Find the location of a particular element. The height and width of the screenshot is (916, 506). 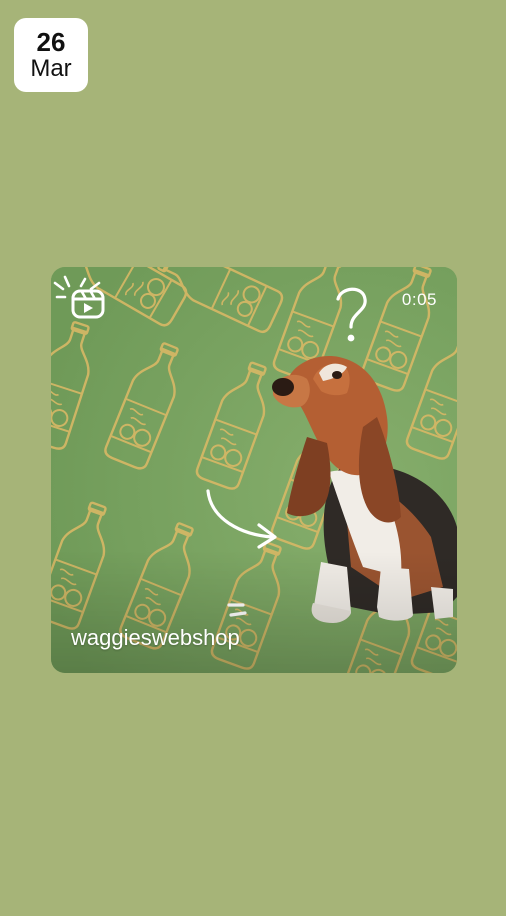

date-badge: 26 Mar is located at coordinates (51, 55).